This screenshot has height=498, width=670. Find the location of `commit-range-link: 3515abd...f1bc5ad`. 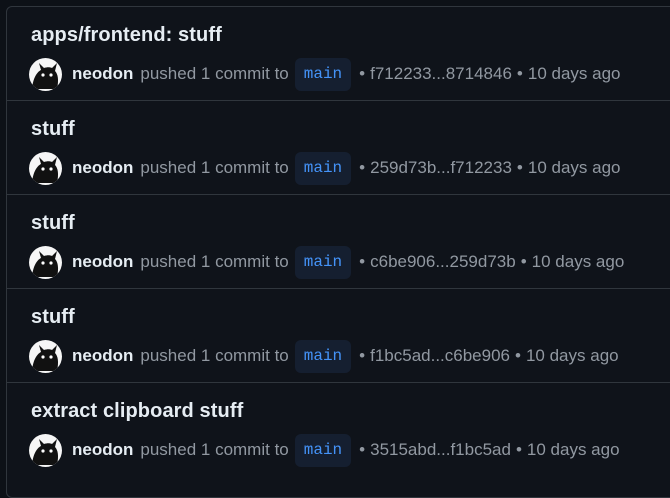

commit-range-link: 3515abd...f1bc5ad is located at coordinates (440, 450).